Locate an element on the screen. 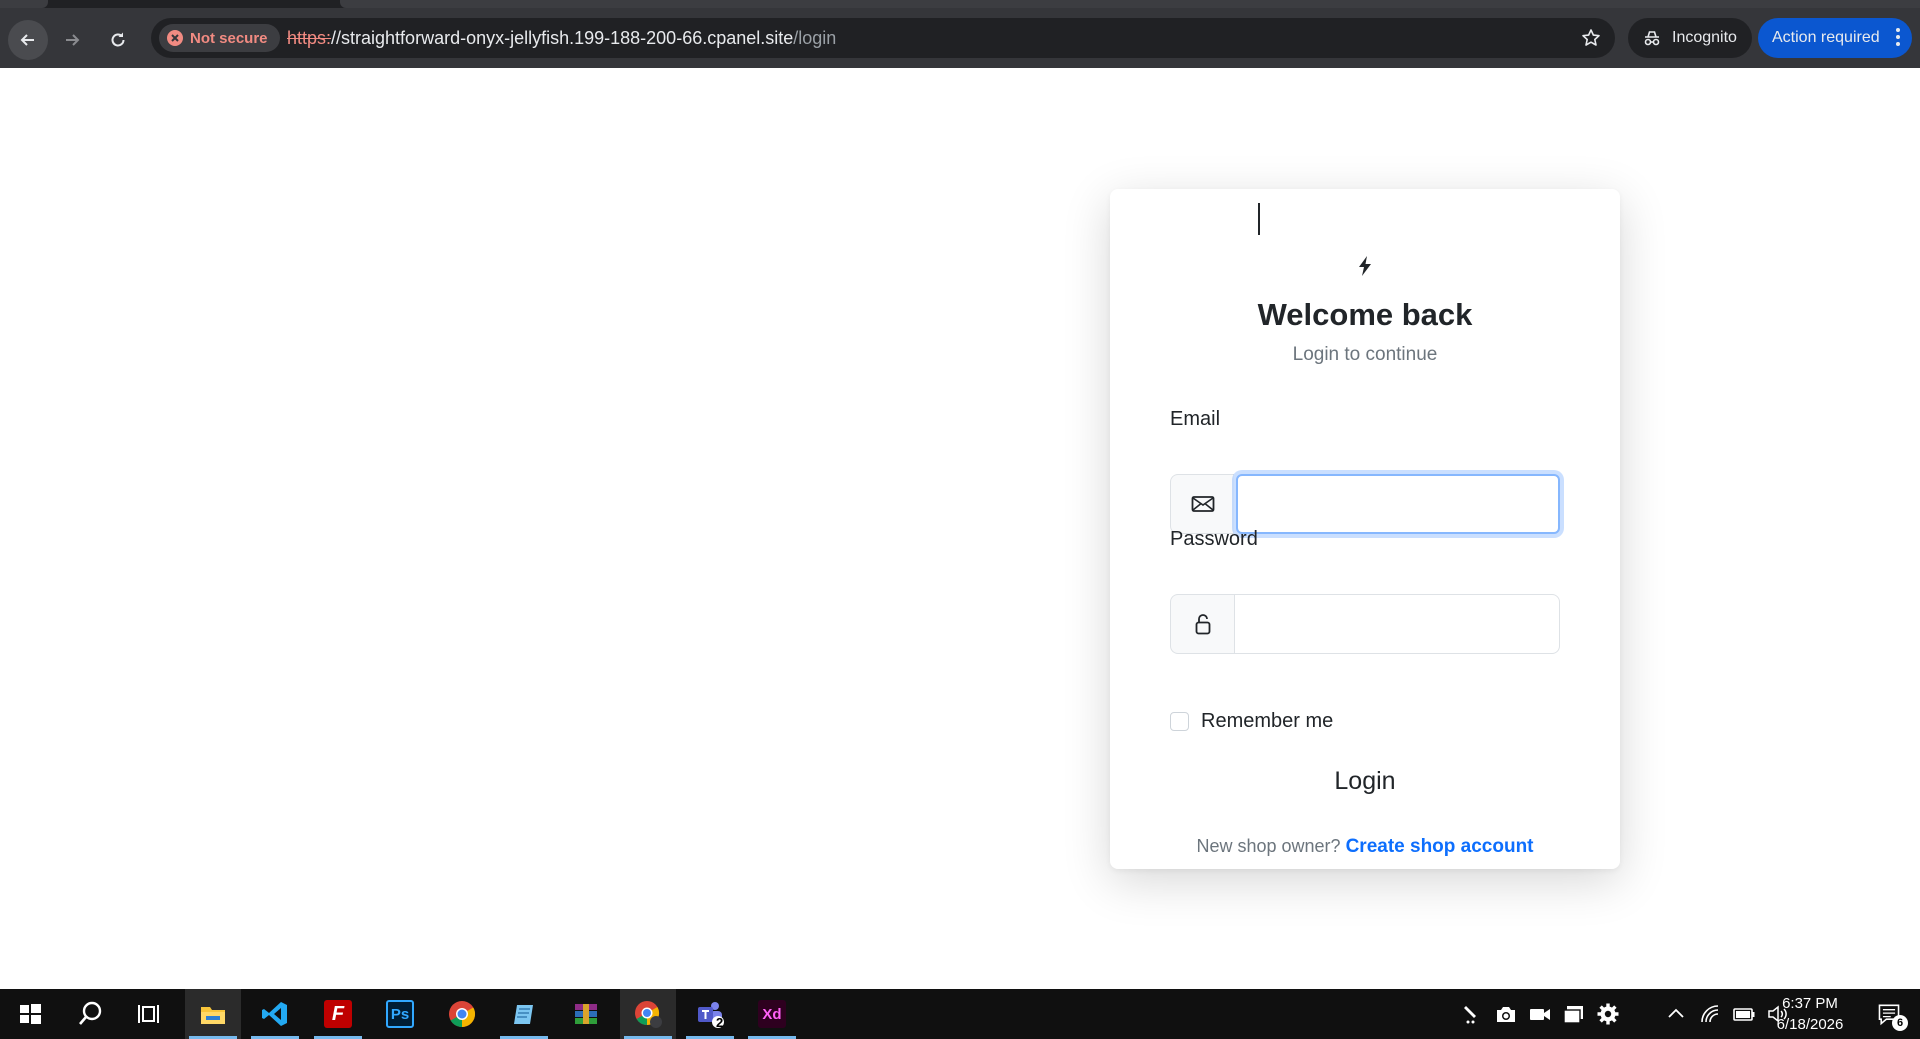 The height and width of the screenshot is (1039, 1920). winrar-icon is located at coordinates (586, 1014).